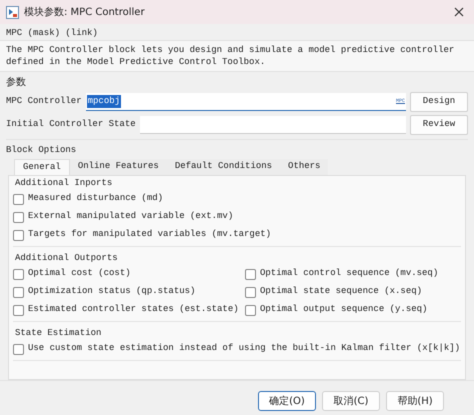 This screenshot has width=474, height=415. I want to click on checkbox-label: Optimization status (qp.status), so click(112, 291).